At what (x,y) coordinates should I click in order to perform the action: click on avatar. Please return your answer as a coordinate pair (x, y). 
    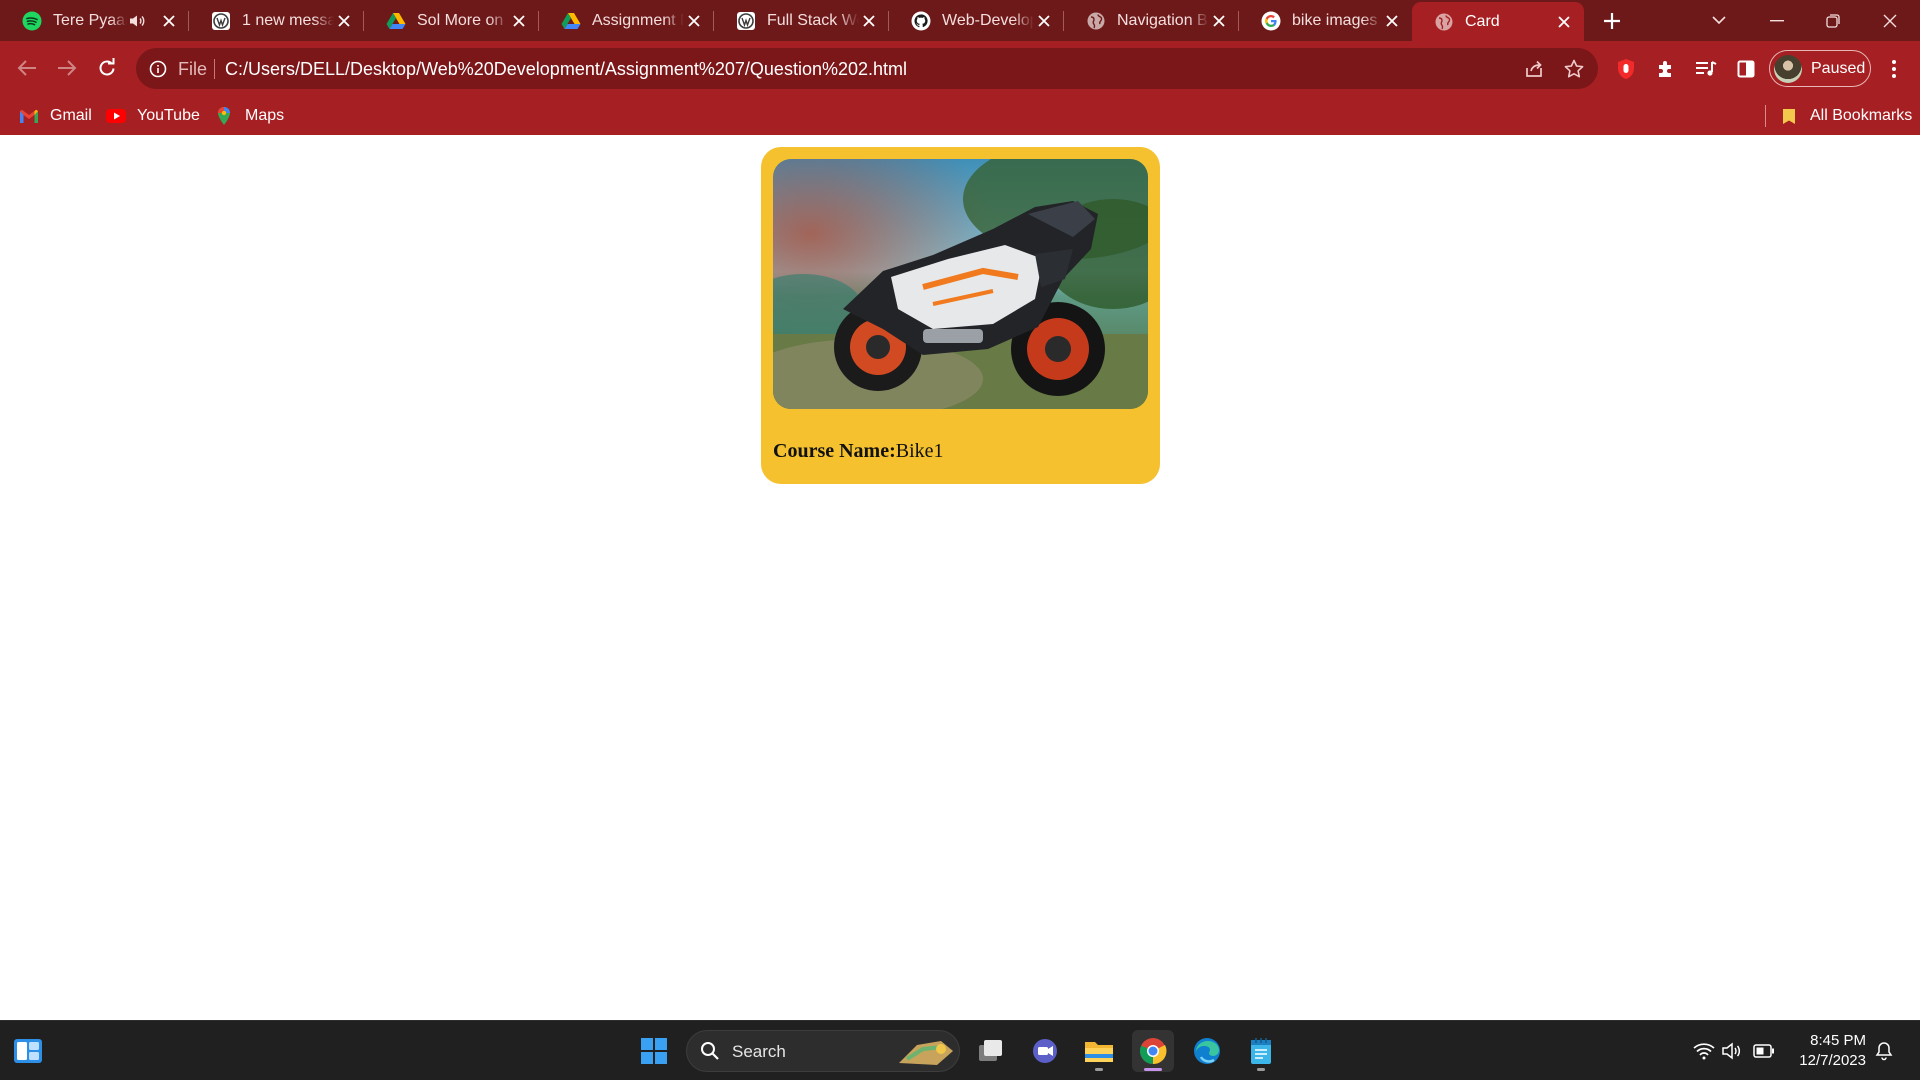
    Looking at the image, I should click on (1788, 68).